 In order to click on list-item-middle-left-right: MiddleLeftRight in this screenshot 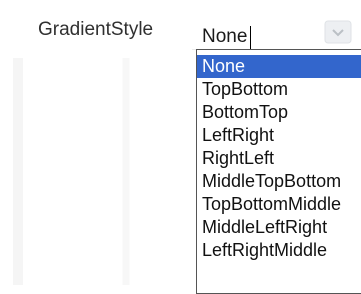, I will do `click(279, 227)`.